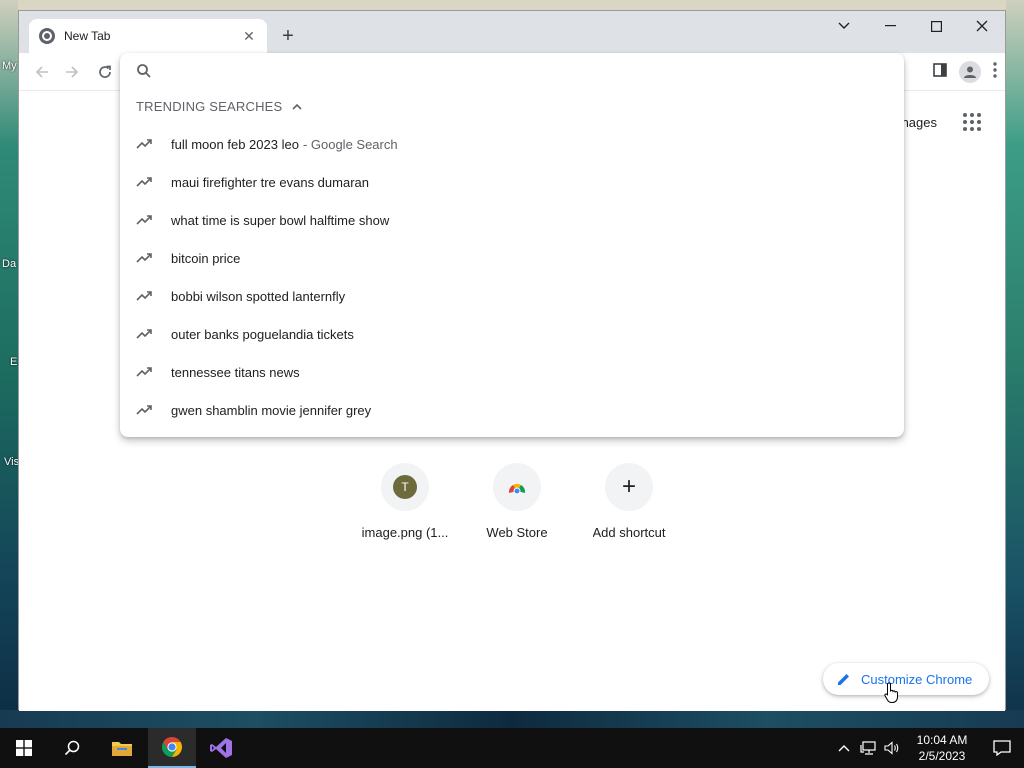  I want to click on system-tray: 10:04 AM 2/5/2023, so click(928, 748).